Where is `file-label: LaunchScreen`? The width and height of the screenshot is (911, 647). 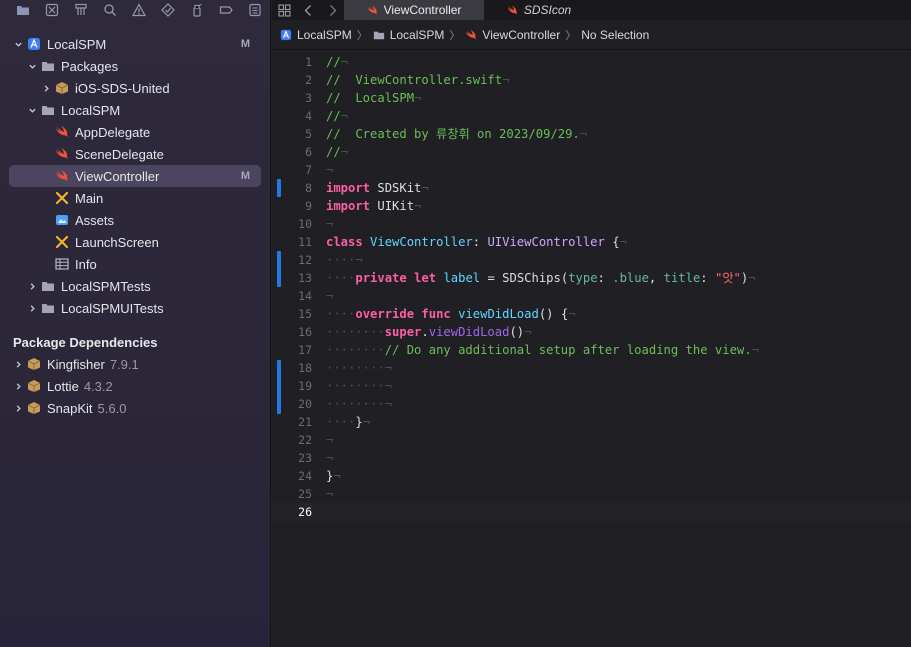 file-label: LaunchScreen is located at coordinates (117, 242).